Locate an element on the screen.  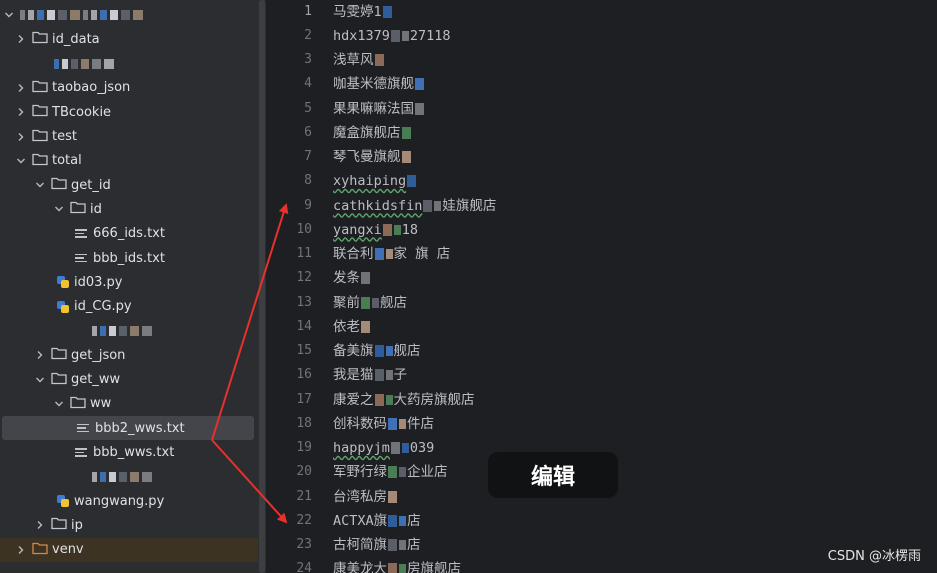
code-line: 军野行绿 企业店 is located at coordinates (390, 472).